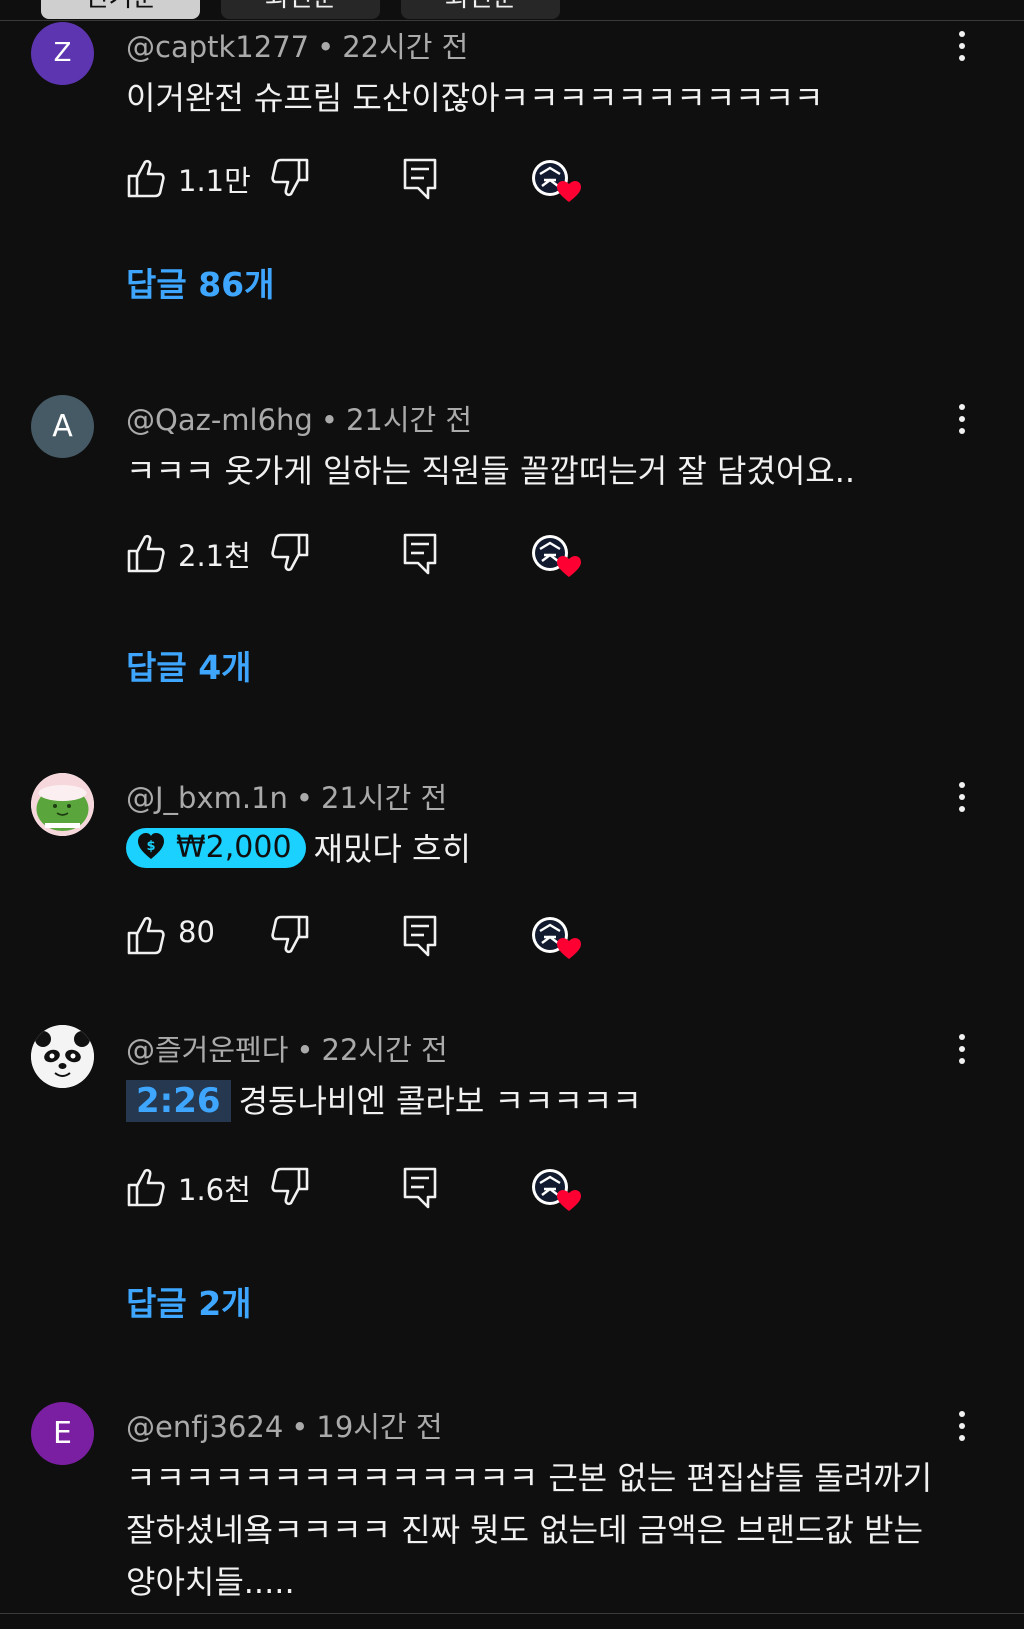 Image resolution: width=1024 pixels, height=1629 pixels. Describe the element at coordinates (196, 932) in the screenshot. I see `like-count: 80` at that location.